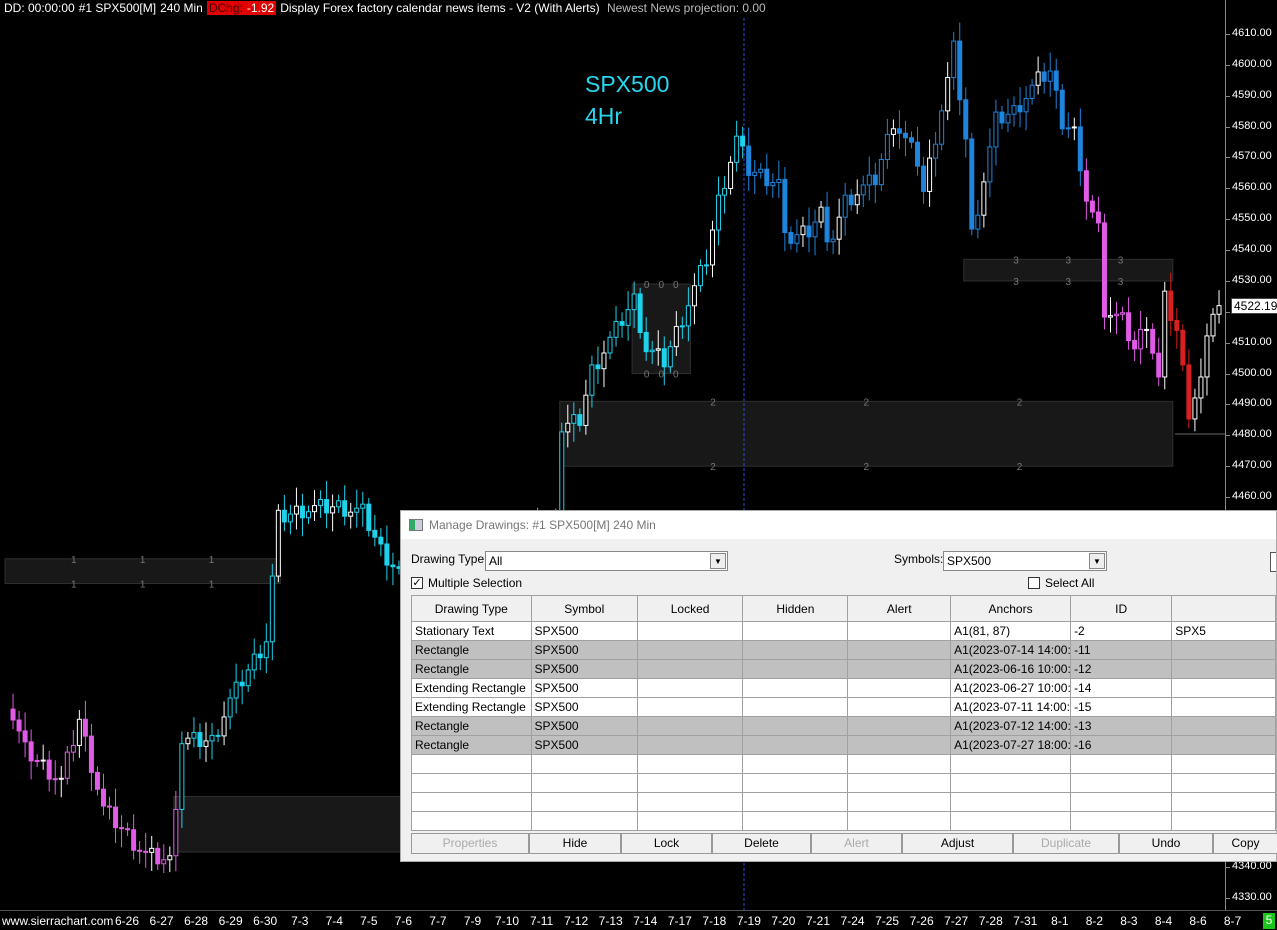 The width and height of the screenshot is (1277, 930). I want to click on delete-button: Delete, so click(761, 843).